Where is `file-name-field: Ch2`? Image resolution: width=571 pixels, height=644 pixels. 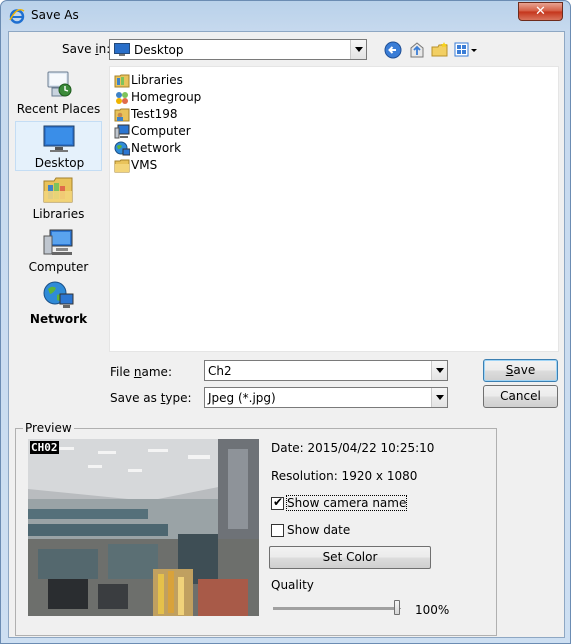
file-name-field: Ch2 is located at coordinates (326, 370).